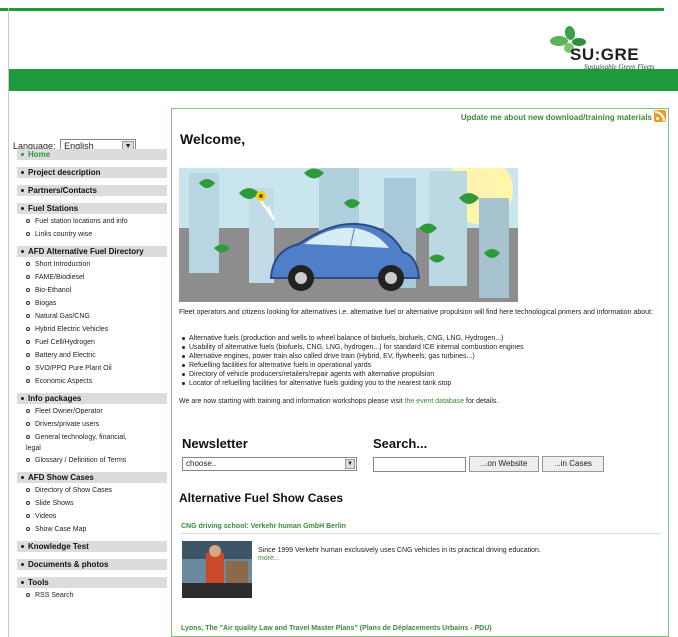 The width and height of the screenshot is (678, 637). What do you see at coordinates (92, 477) in the screenshot?
I see `sidebar-item-afd-show-cases: AFD Show Cases` at bounding box center [92, 477].